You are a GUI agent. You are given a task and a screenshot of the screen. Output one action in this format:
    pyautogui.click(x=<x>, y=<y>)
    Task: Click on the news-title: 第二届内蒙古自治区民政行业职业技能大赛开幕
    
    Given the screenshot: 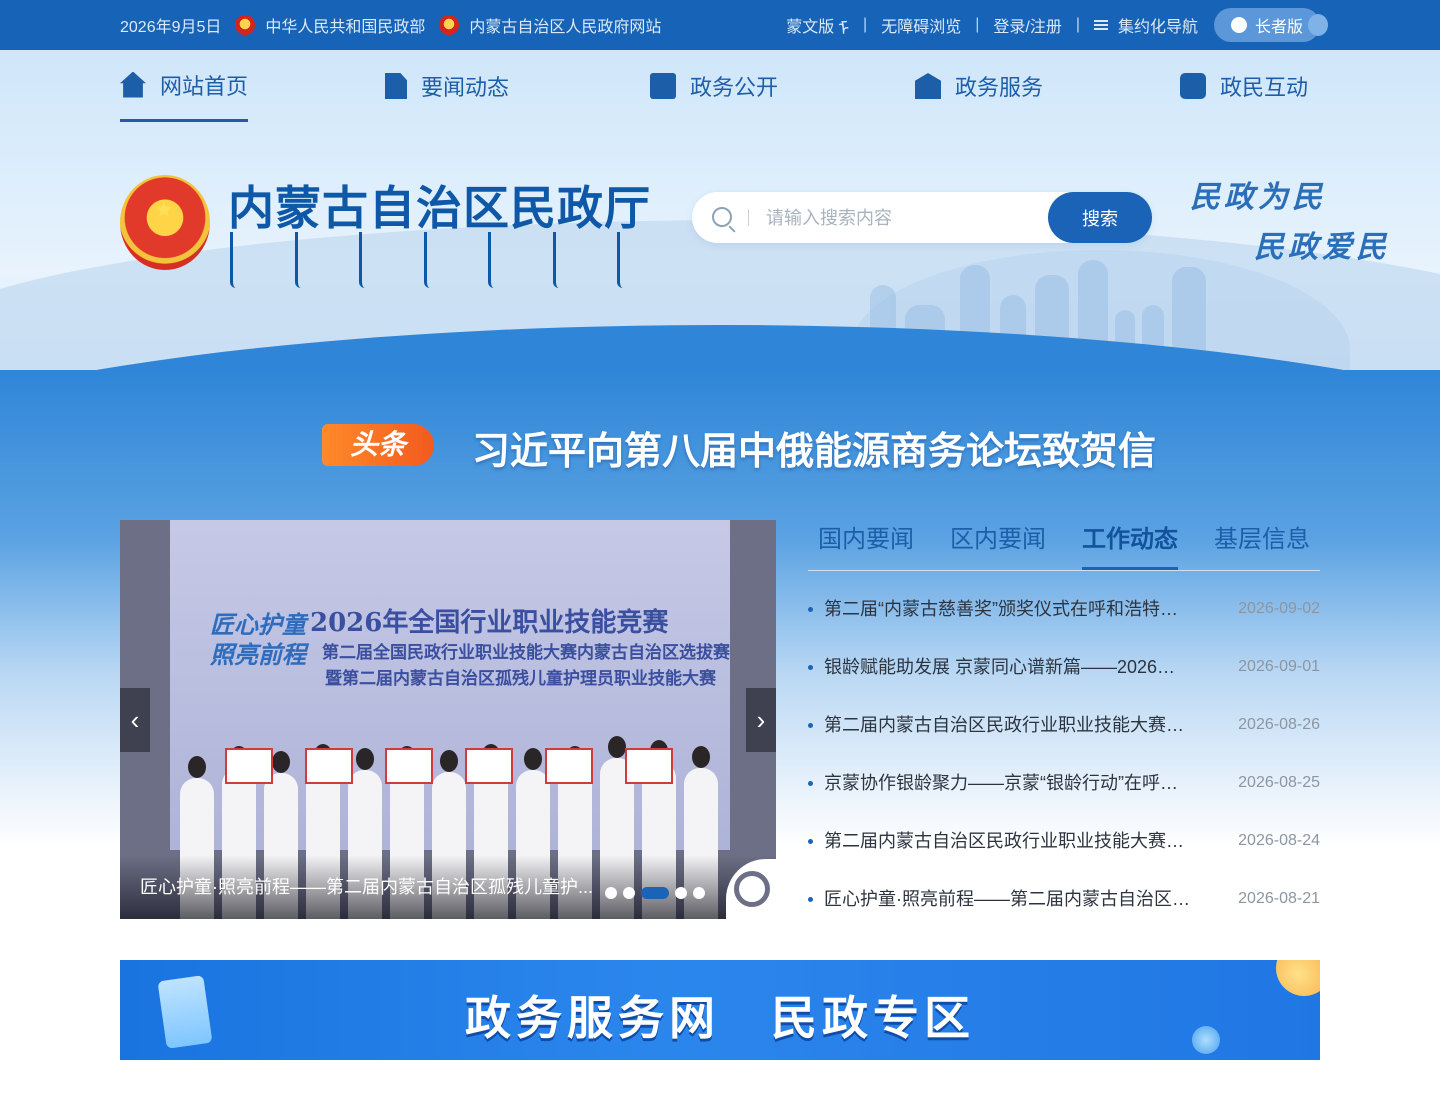 What is the action you would take?
    pyautogui.click(x=1008, y=841)
    